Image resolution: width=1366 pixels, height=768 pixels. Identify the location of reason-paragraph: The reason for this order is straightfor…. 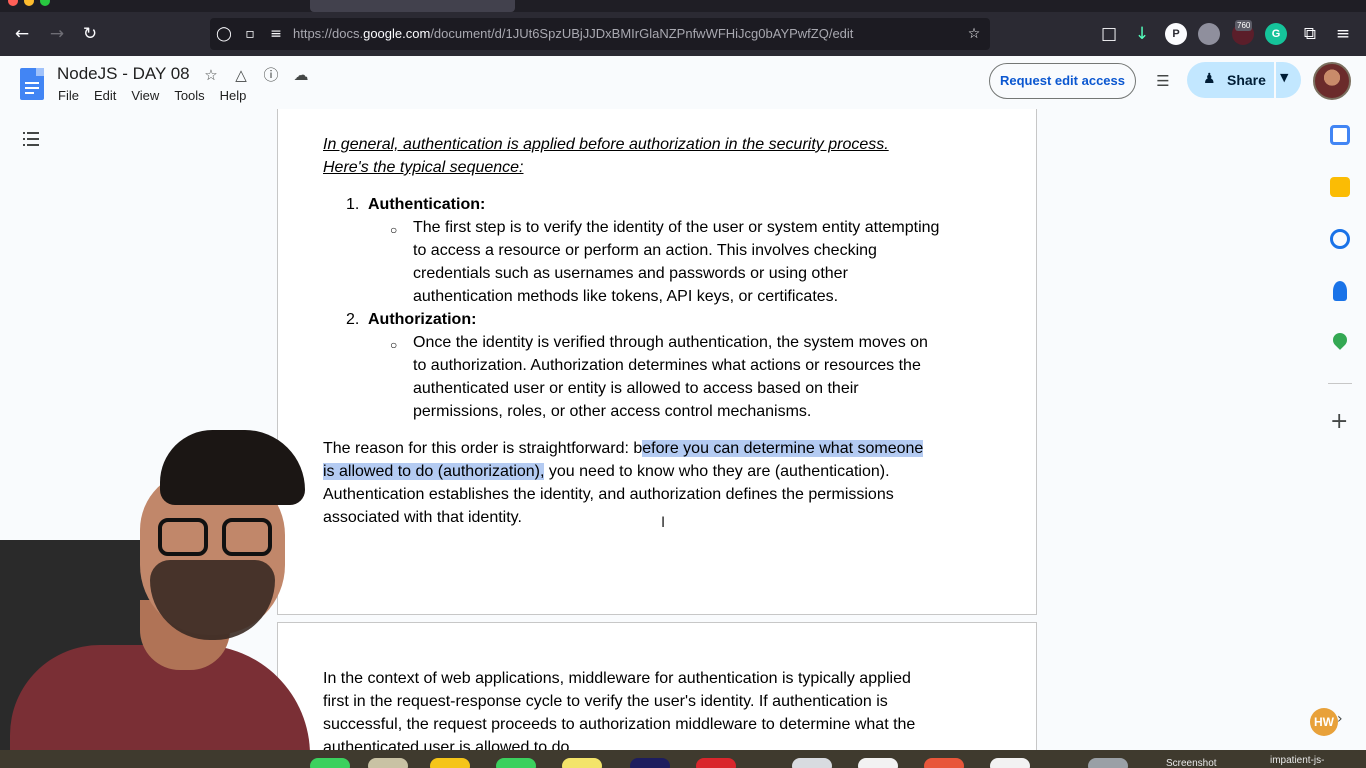
(658, 483).